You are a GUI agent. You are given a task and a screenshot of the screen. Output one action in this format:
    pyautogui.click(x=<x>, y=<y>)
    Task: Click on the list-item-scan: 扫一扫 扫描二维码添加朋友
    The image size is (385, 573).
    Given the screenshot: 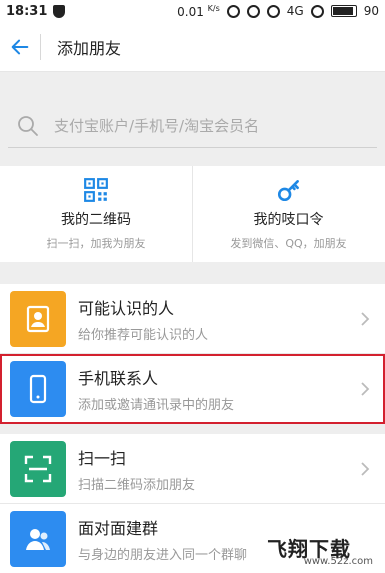 What is the action you would take?
    pyautogui.click(x=192, y=469)
    